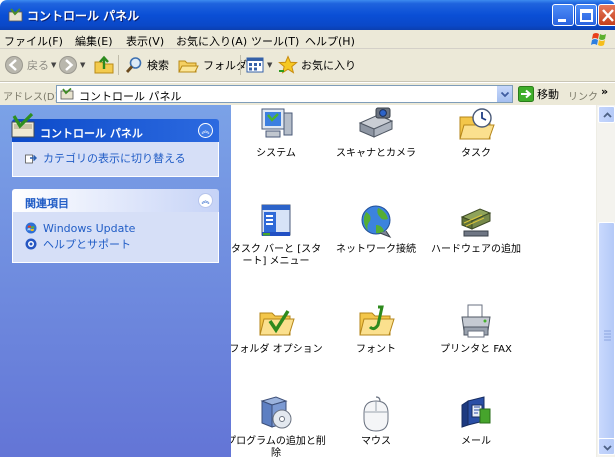 This screenshot has width=615, height=457. Describe the element at coordinates (376, 122) in the screenshot. I see `scanner-camera-icon` at that location.